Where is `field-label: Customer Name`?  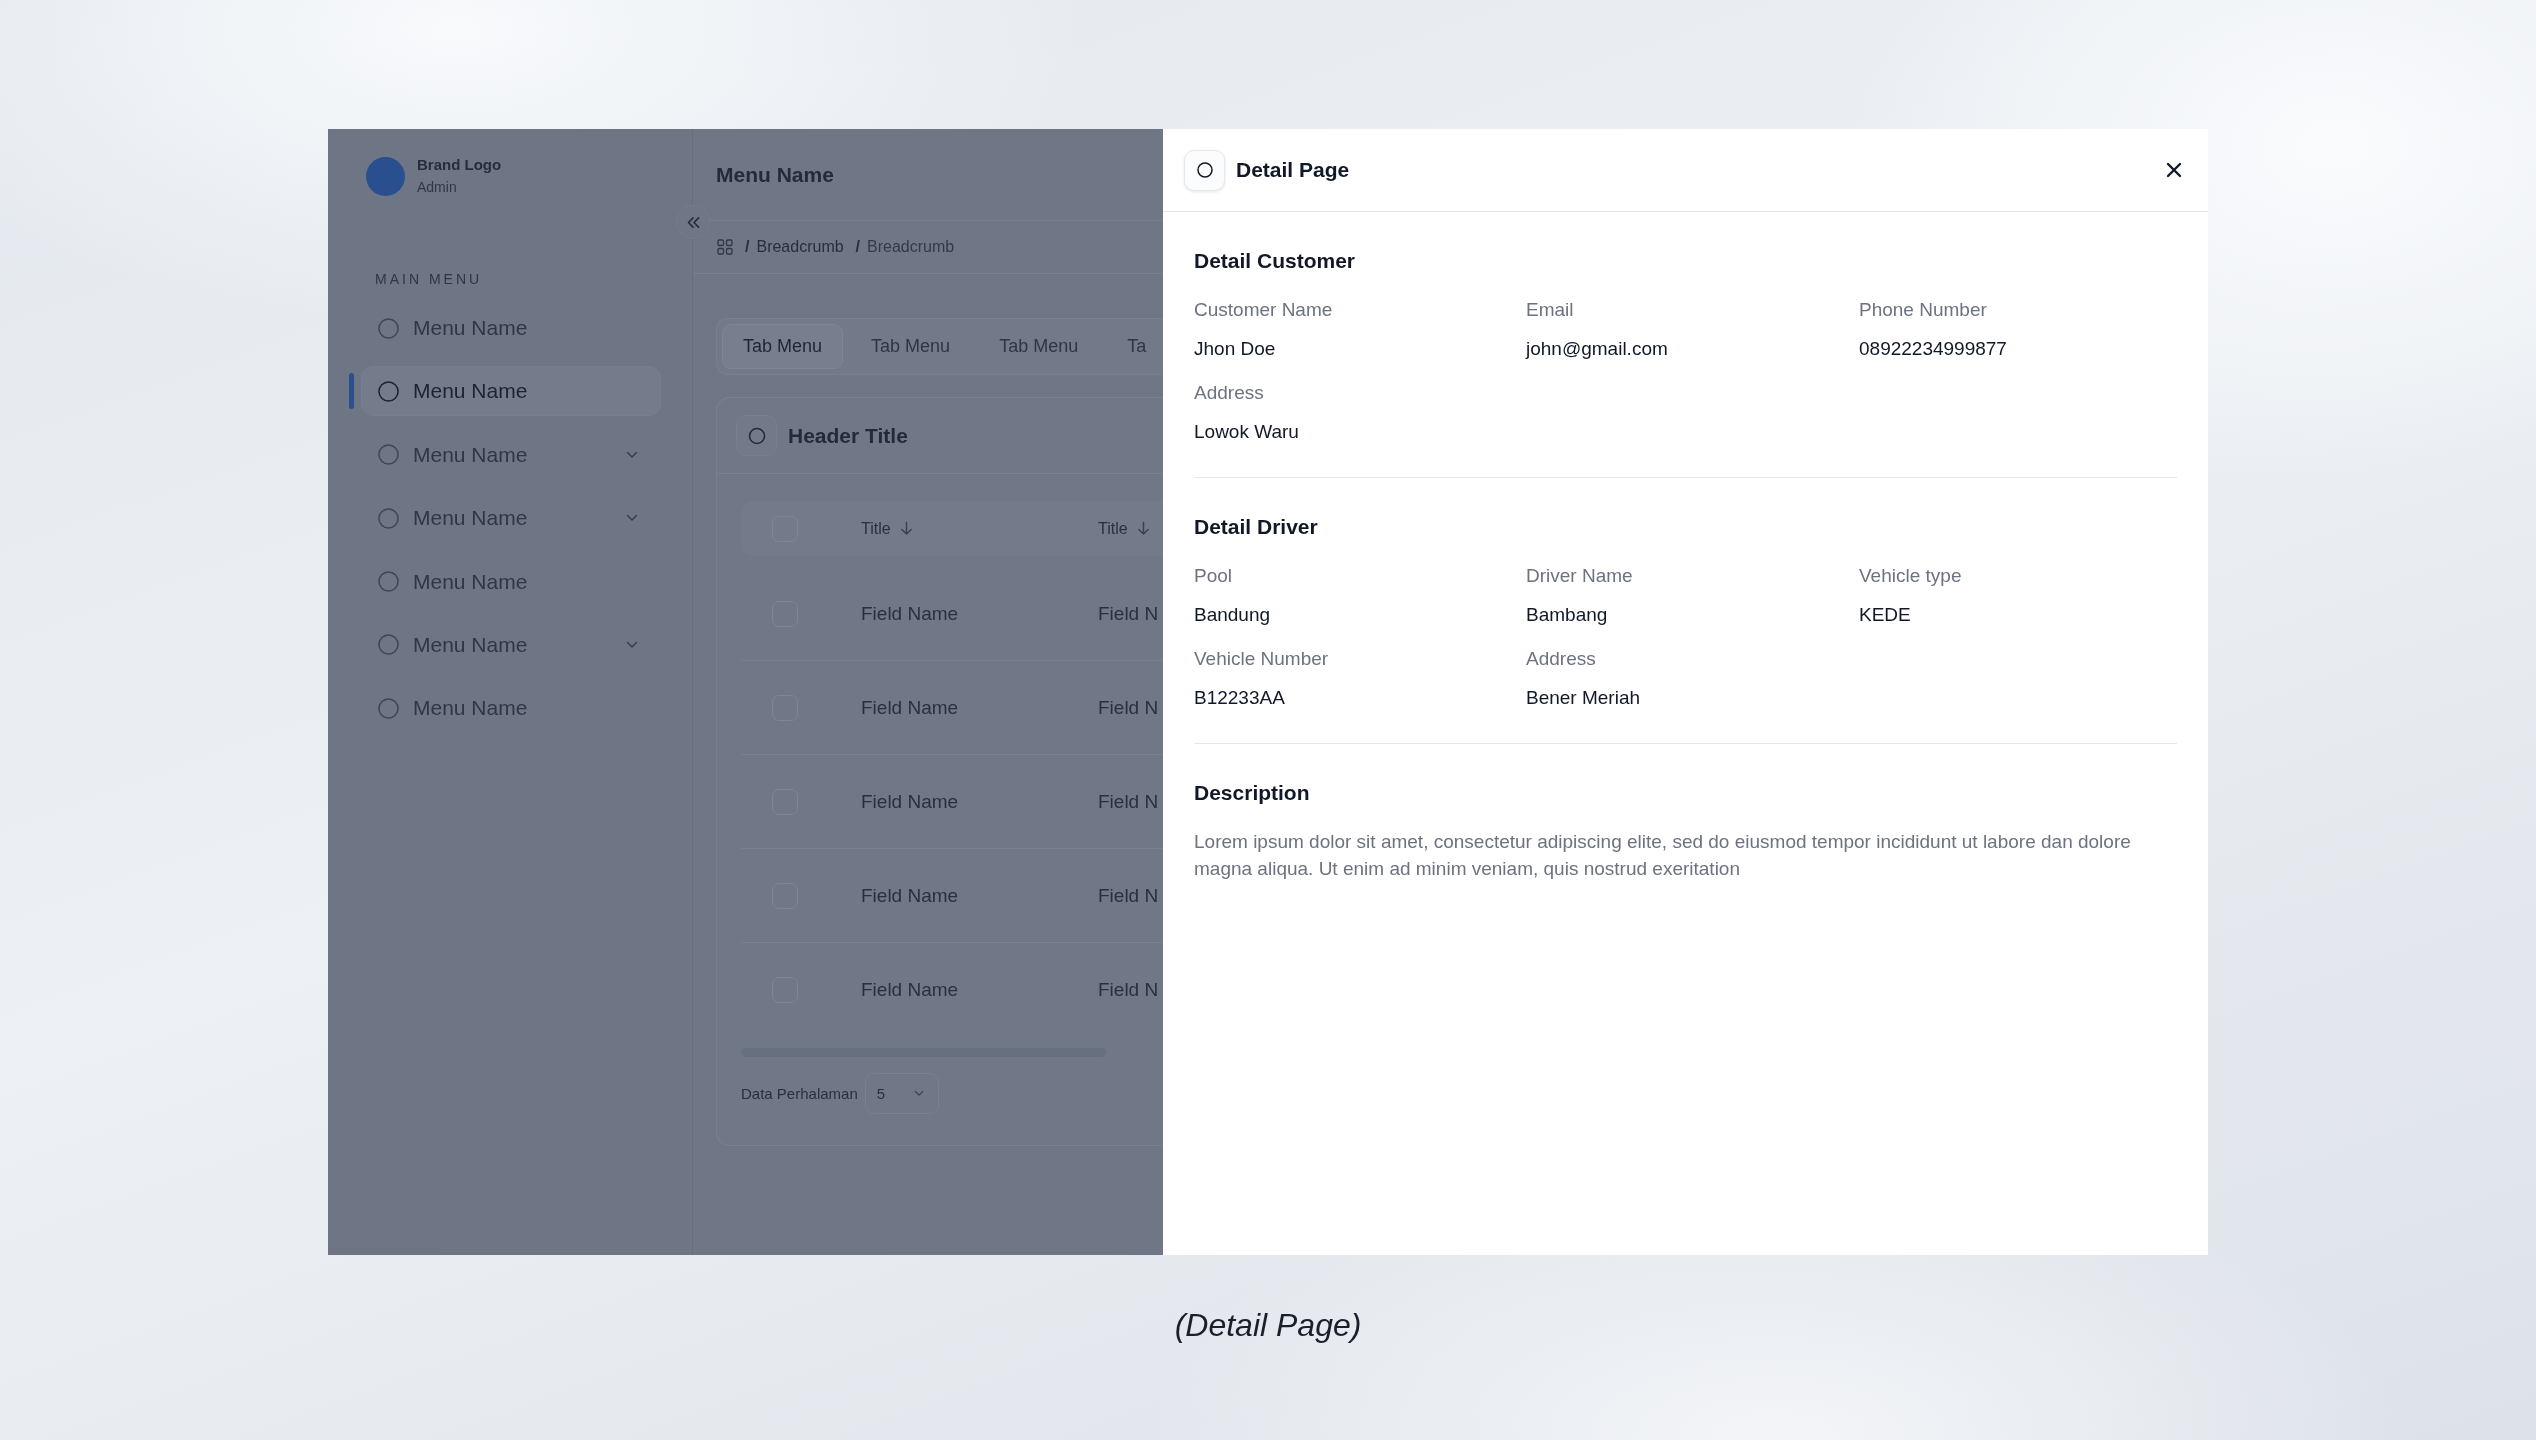 field-label: Customer Name is located at coordinates (1263, 310).